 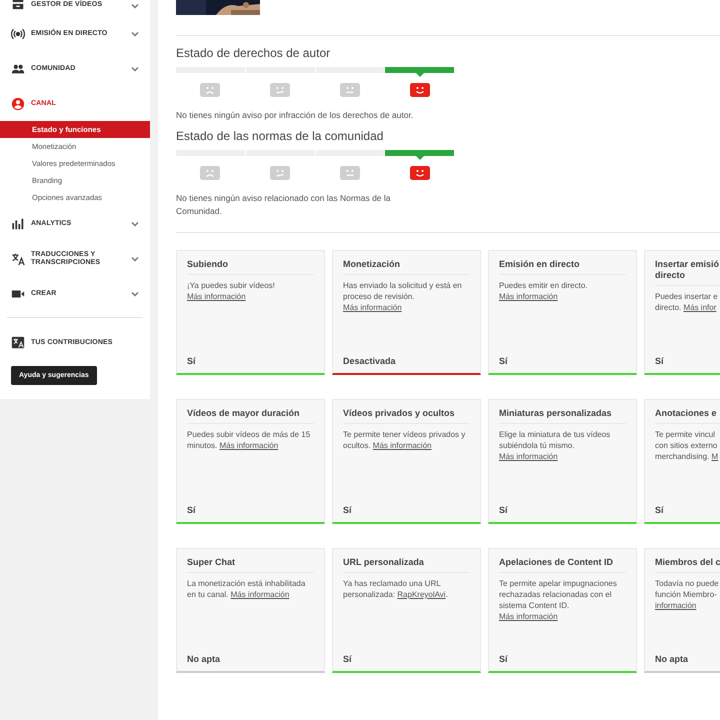 I want to click on card-description: Puedes subir vídeos de más de 15 minutos. Más información, so click(x=249, y=440).